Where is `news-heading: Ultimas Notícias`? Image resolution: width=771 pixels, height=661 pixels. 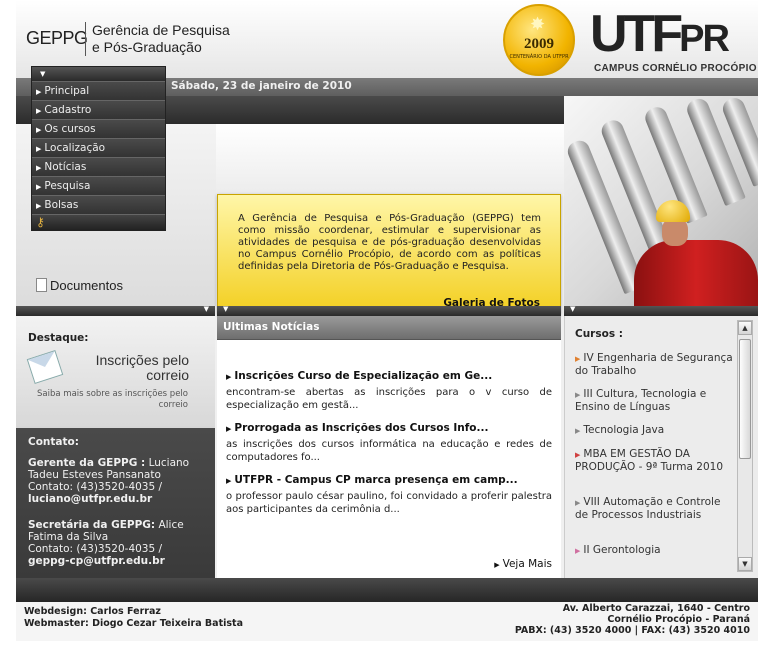
news-heading: Ultimas Notícias is located at coordinates (271, 327).